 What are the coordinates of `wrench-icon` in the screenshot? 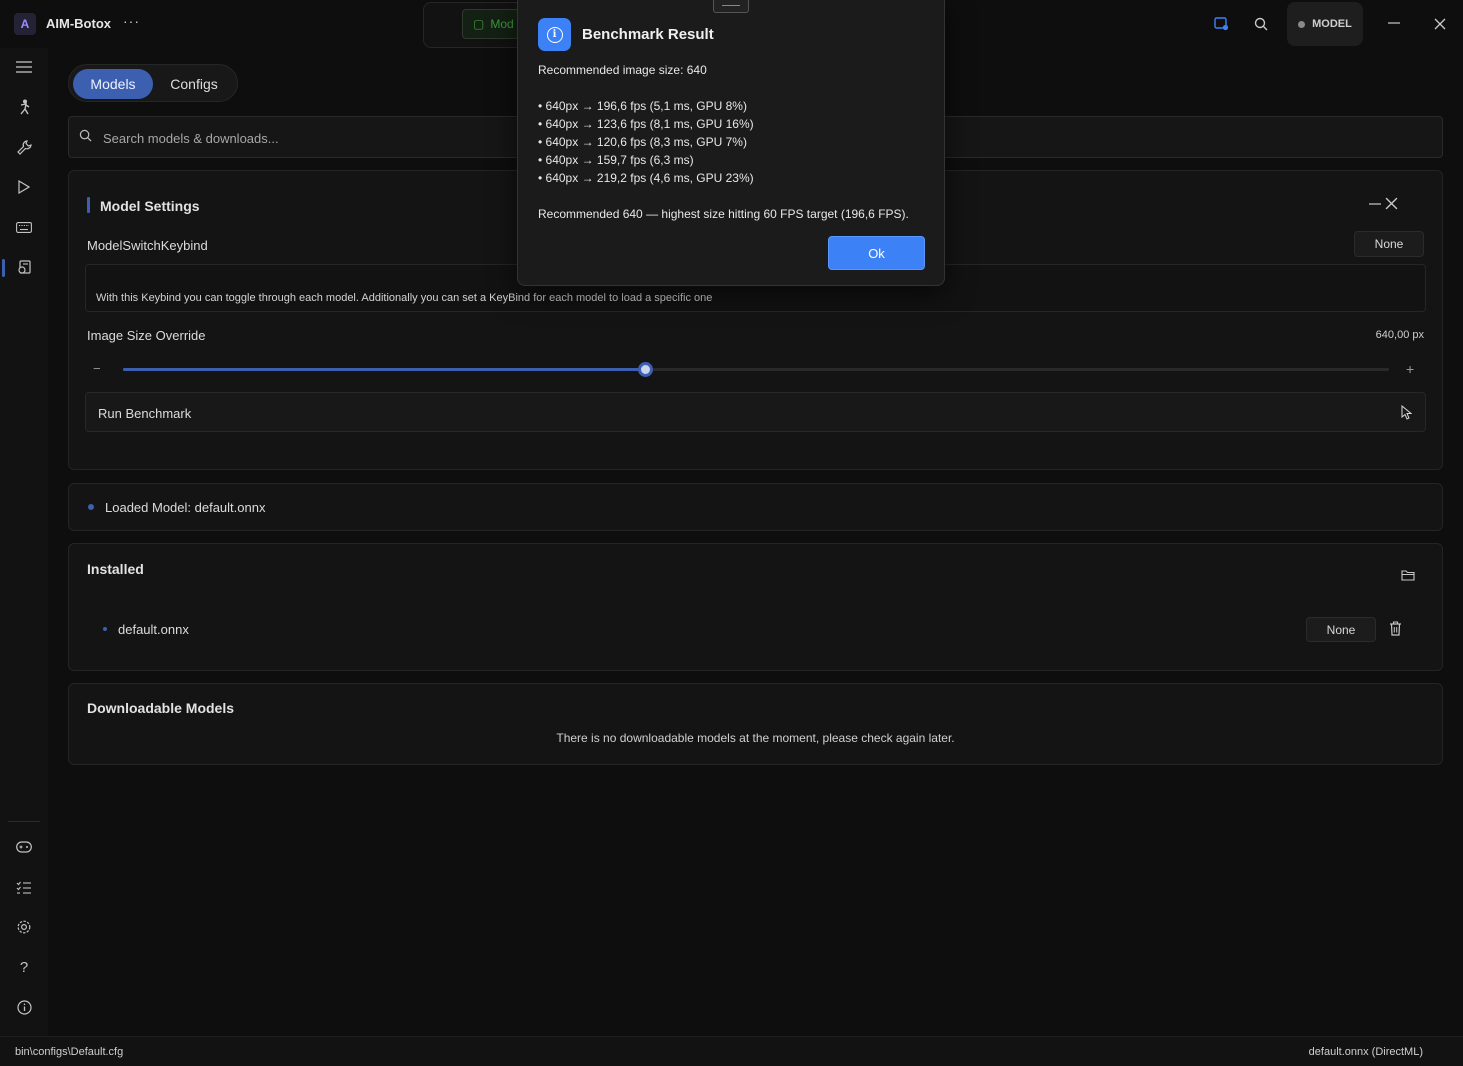 It's located at (24, 147).